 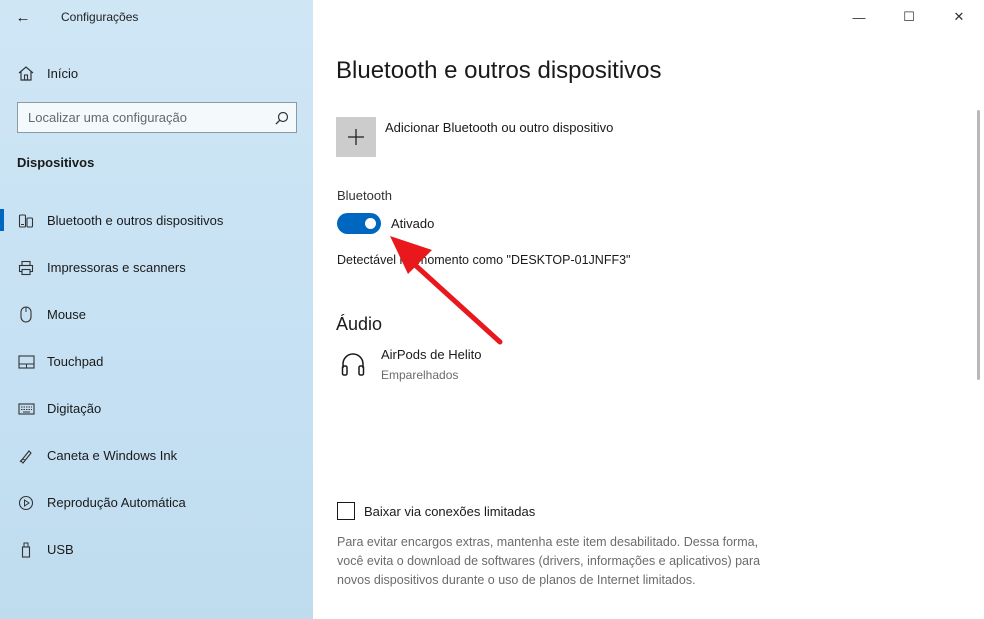 I want to click on scrollbar, so click(x=978, y=245).